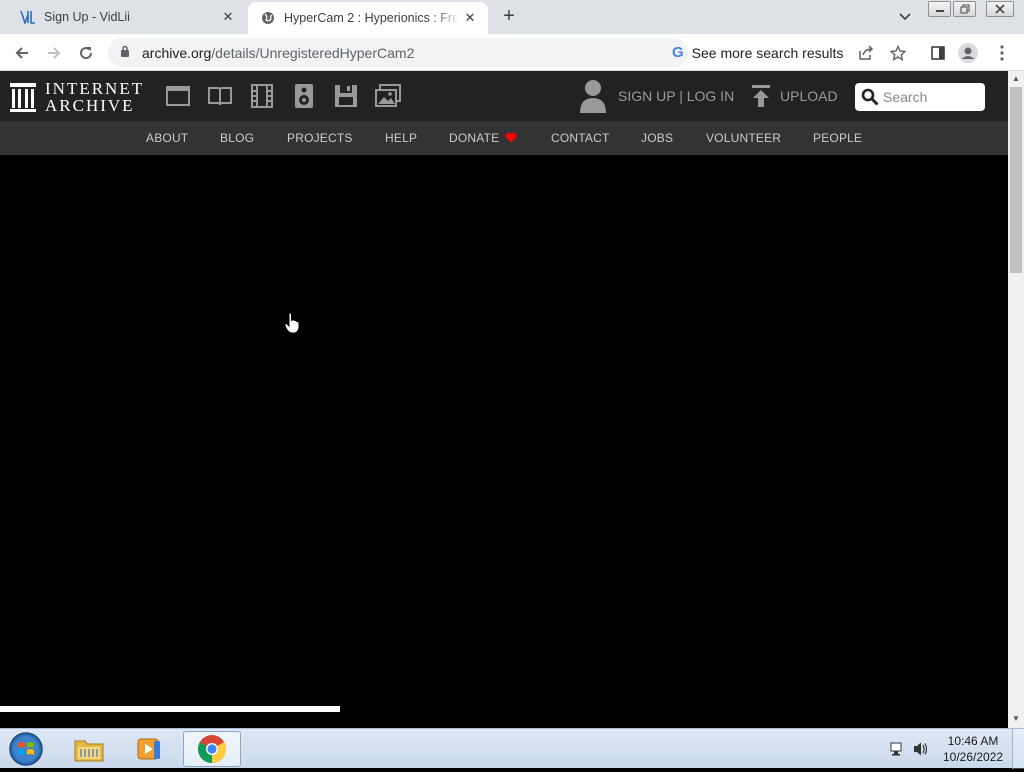 Image resolution: width=1024 pixels, height=772 pixels. I want to click on ia-logo: INTERNET ARCHIVE, so click(76, 97).